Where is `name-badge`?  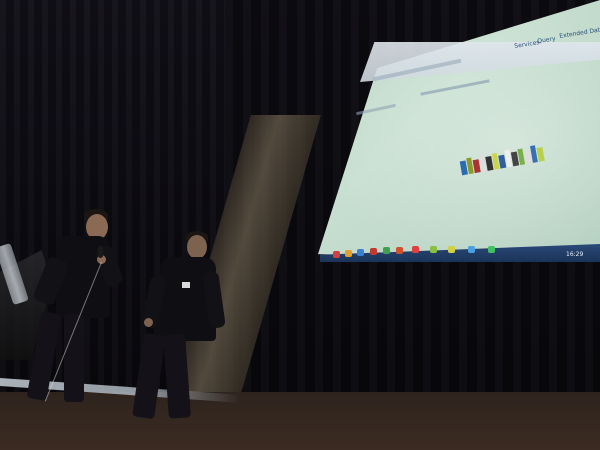
name-badge is located at coordinates (186, 285).